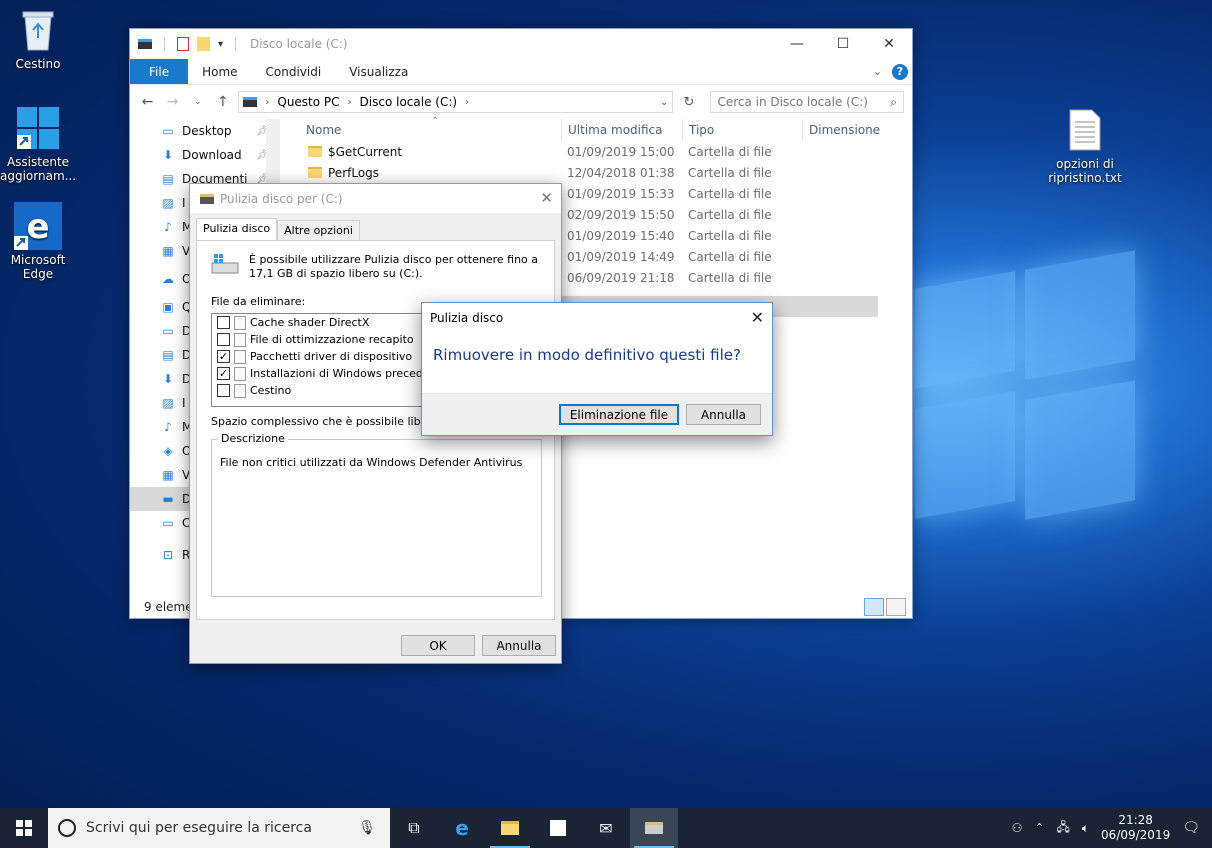  Describe the element at coordinates (147, 102) in the screenshot. I see `back-arrow-icon: ←` at that location.